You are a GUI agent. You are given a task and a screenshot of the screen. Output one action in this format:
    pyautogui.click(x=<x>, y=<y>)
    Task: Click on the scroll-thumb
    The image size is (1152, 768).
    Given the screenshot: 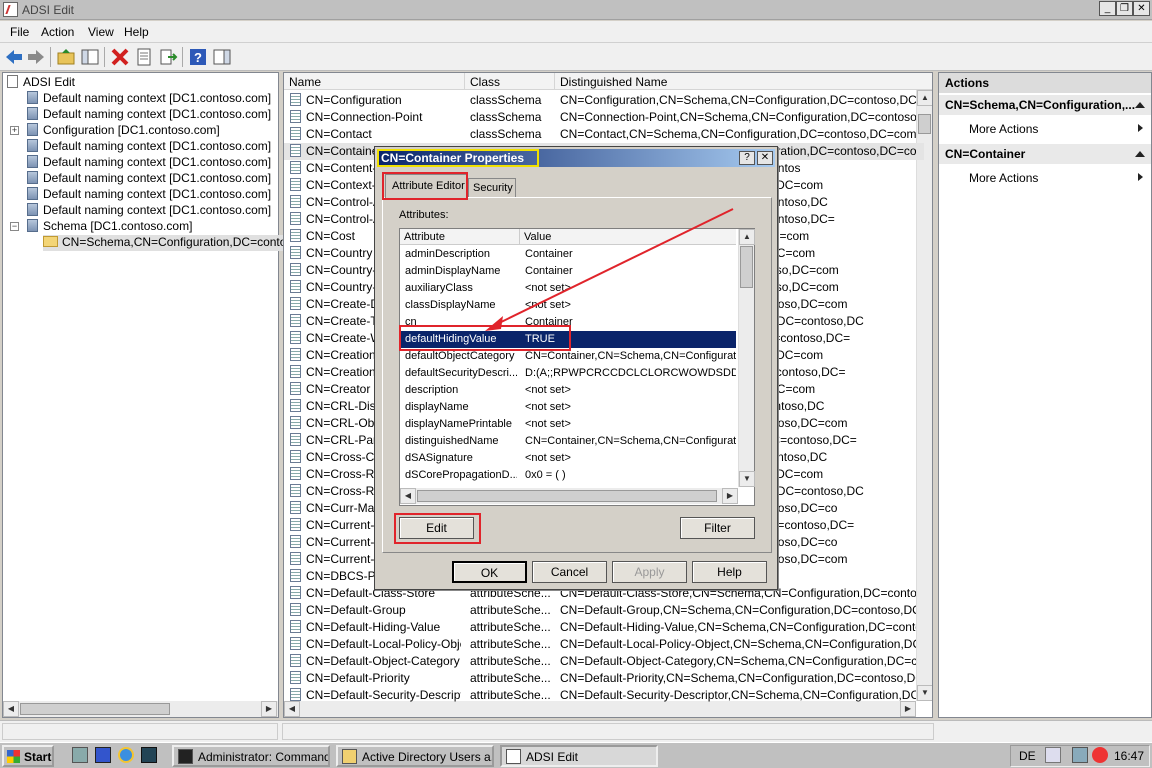 What is the action you would take?
    pyautogui.click(x=95, y=709)
    